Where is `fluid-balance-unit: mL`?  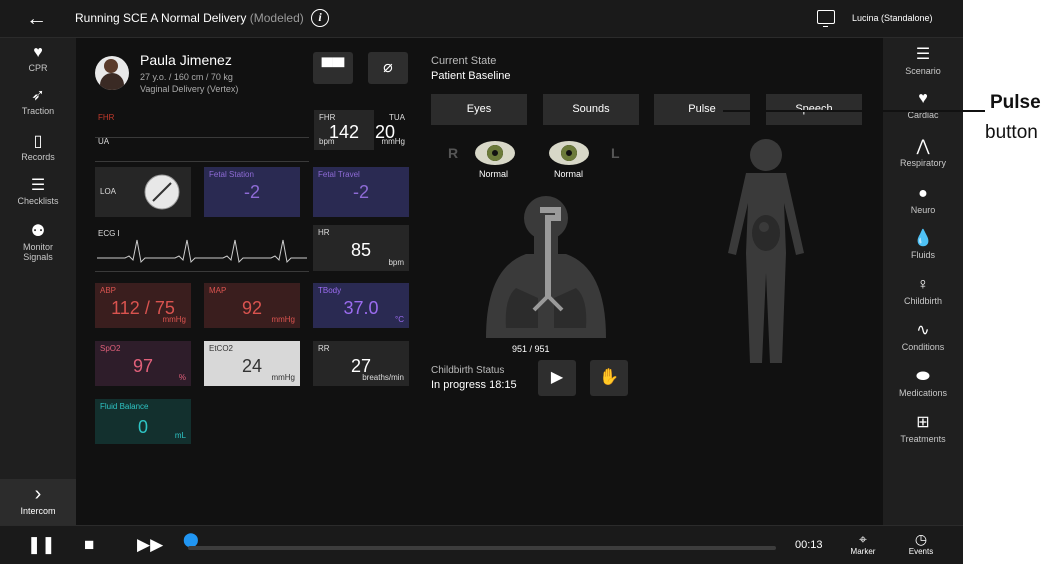 fluid-balance-unit: mL is located at coordinates (180, 435).